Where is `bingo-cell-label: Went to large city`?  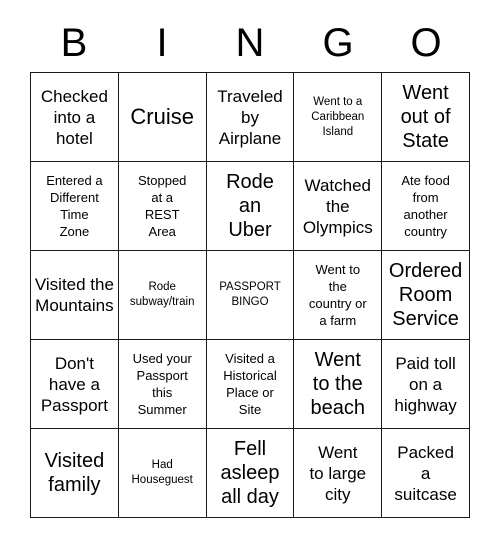 bingo-cell-label: Went to large city is located at coordinates (338, 473).